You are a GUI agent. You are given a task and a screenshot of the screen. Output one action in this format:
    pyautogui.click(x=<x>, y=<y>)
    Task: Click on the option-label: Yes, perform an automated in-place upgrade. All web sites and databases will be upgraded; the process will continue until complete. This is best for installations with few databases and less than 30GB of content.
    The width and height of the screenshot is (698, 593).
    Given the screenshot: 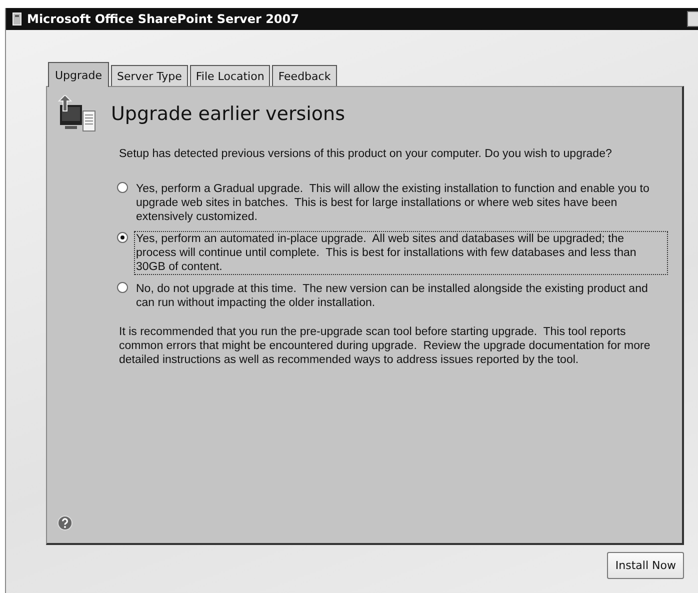 What is the action you would take?
    pyautogui.click(x=401, y=253)
    